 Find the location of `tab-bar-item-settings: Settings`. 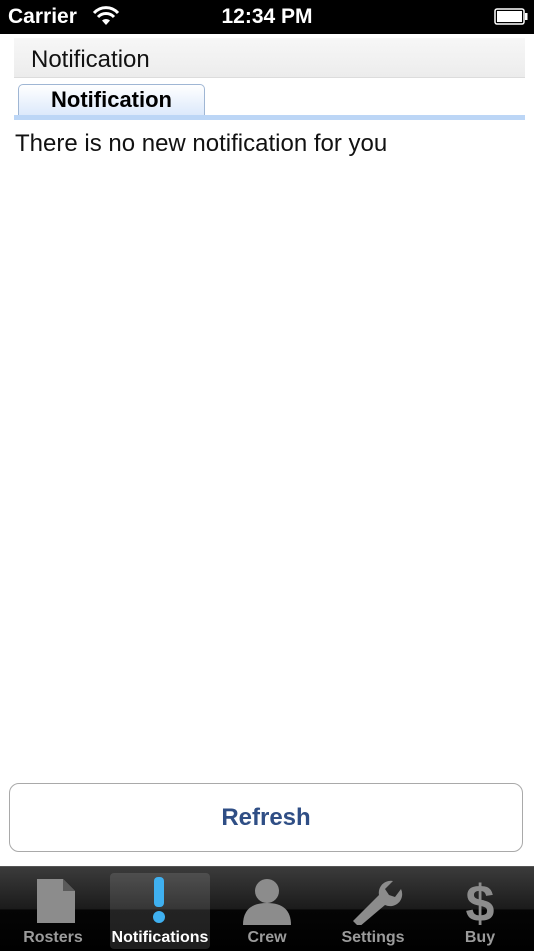

tab-bar-item-settings: Settings is located at coordinates (373, 911).